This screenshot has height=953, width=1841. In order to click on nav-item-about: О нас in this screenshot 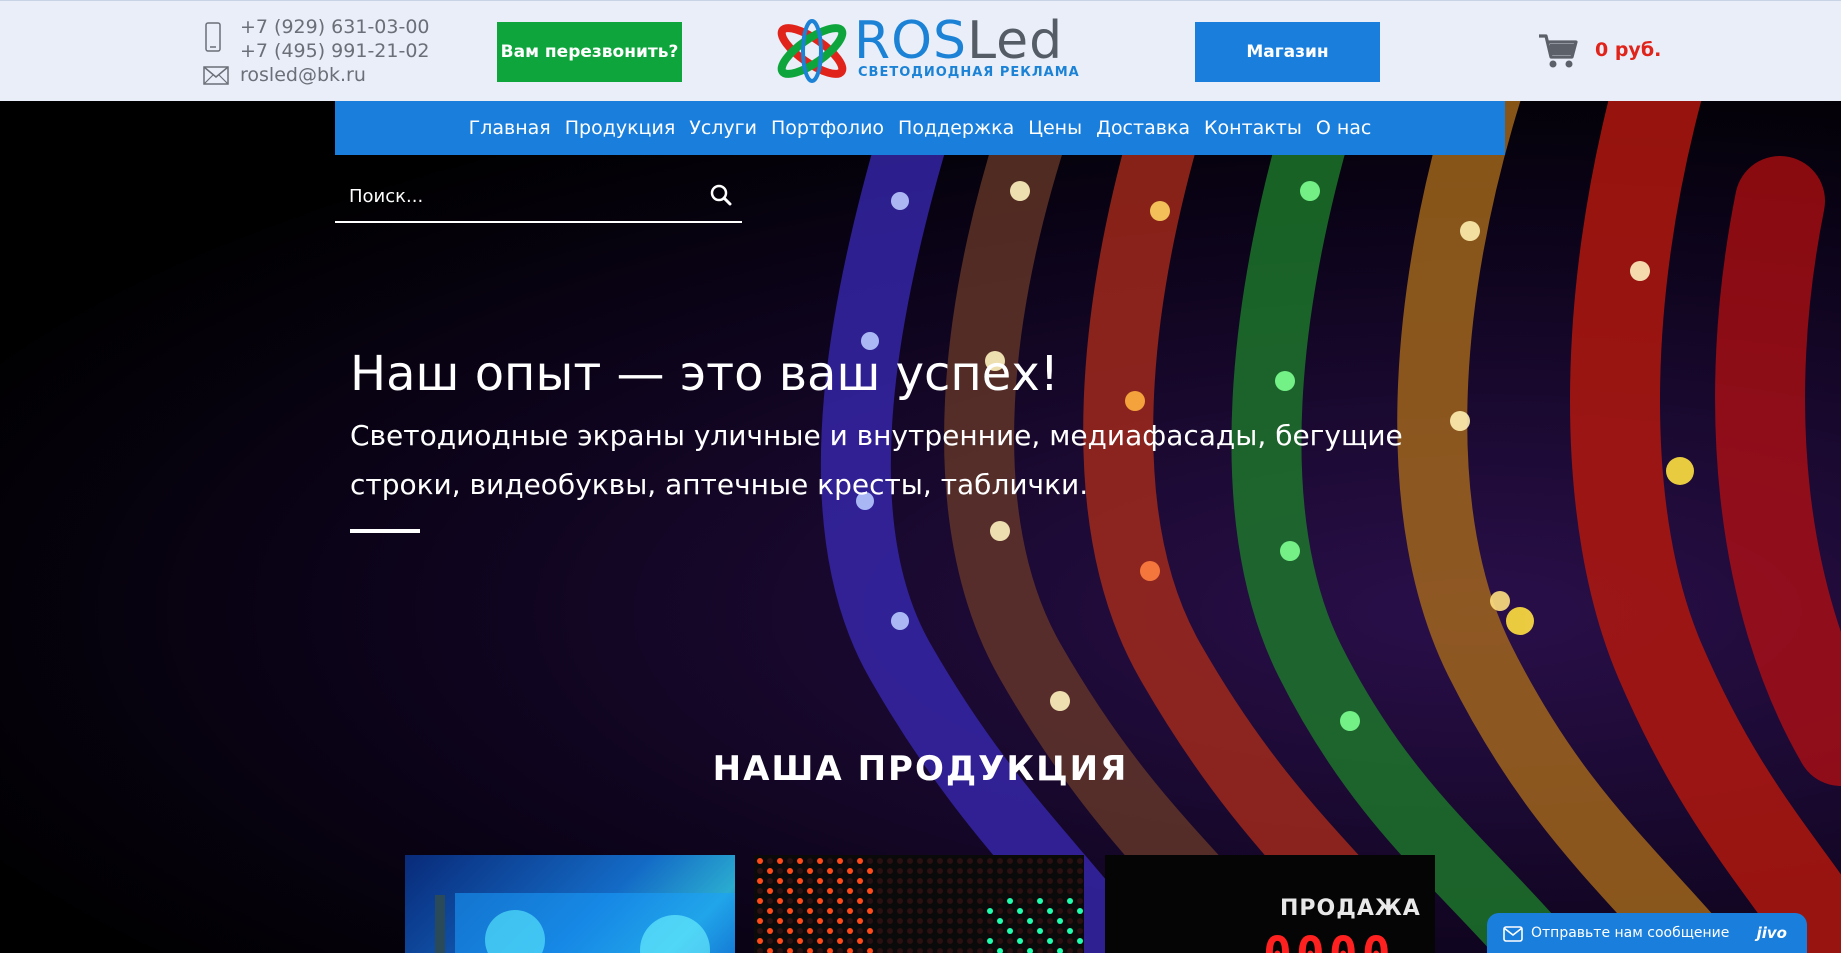, I will do `click(1344, 128)`.